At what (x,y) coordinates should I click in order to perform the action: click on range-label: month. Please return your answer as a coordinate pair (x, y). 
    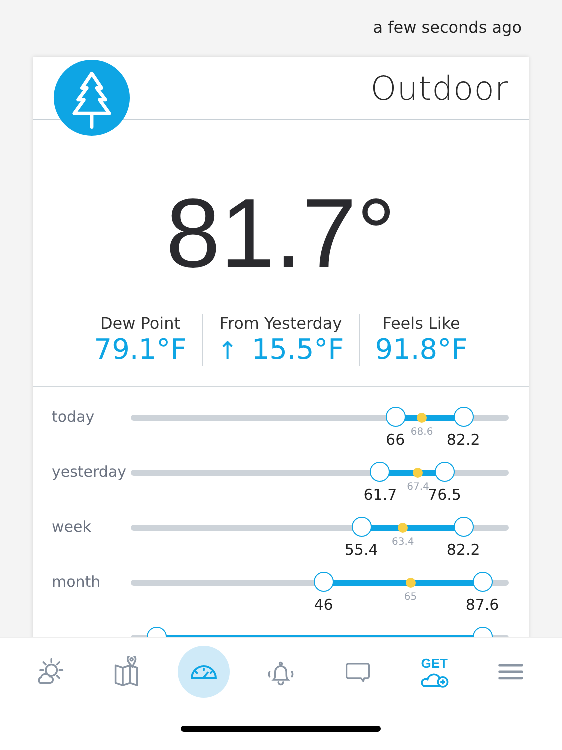
    Looking at the image, I should click on (76, 582).